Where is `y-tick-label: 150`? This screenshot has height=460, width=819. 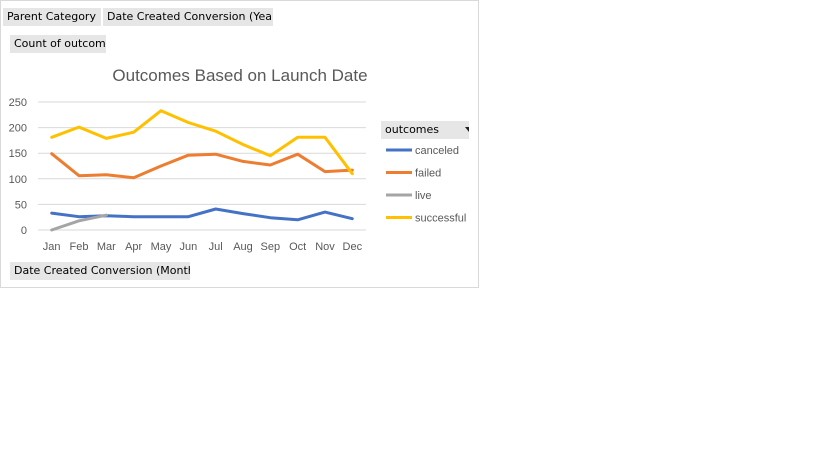 y-tick-label: 150 is located at coordinates (18, 154).